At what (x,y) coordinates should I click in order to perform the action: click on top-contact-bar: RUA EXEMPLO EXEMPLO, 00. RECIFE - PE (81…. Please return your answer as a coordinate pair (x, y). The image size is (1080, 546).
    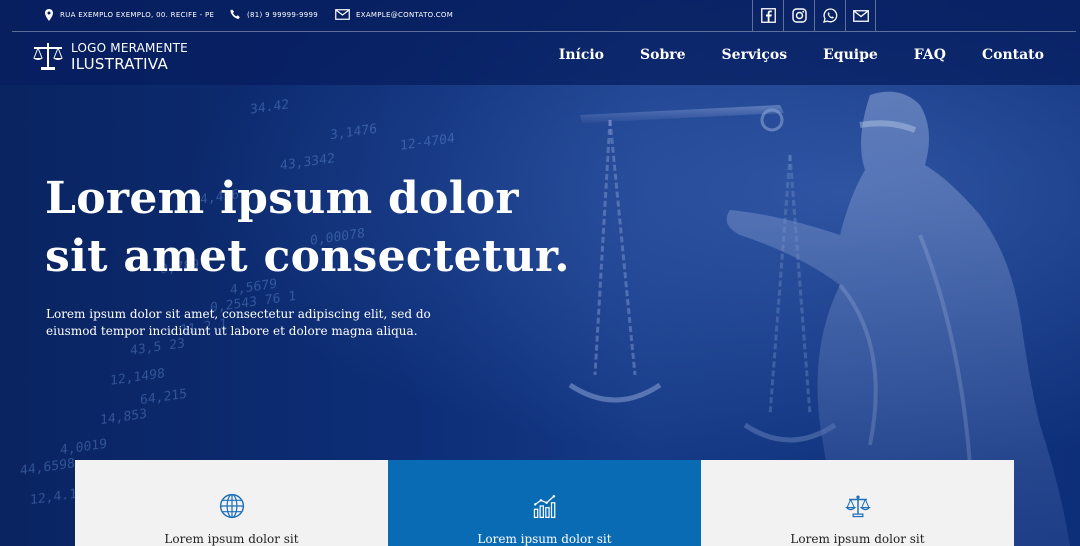
    Looking at the image, I should click on (540, 16).